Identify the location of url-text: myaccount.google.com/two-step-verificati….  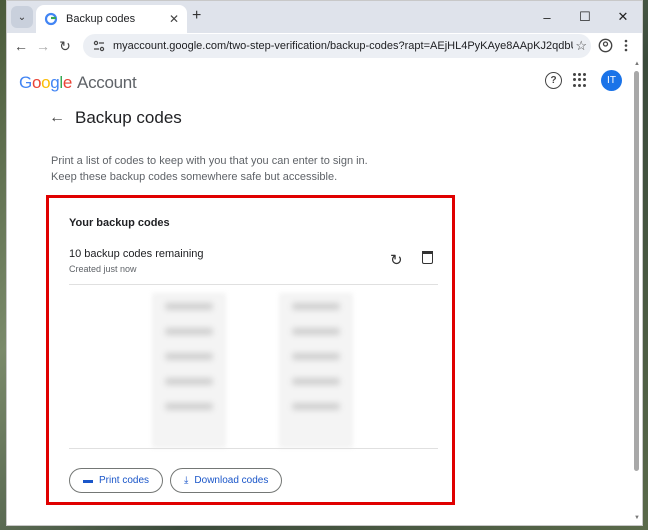
(343, 46).